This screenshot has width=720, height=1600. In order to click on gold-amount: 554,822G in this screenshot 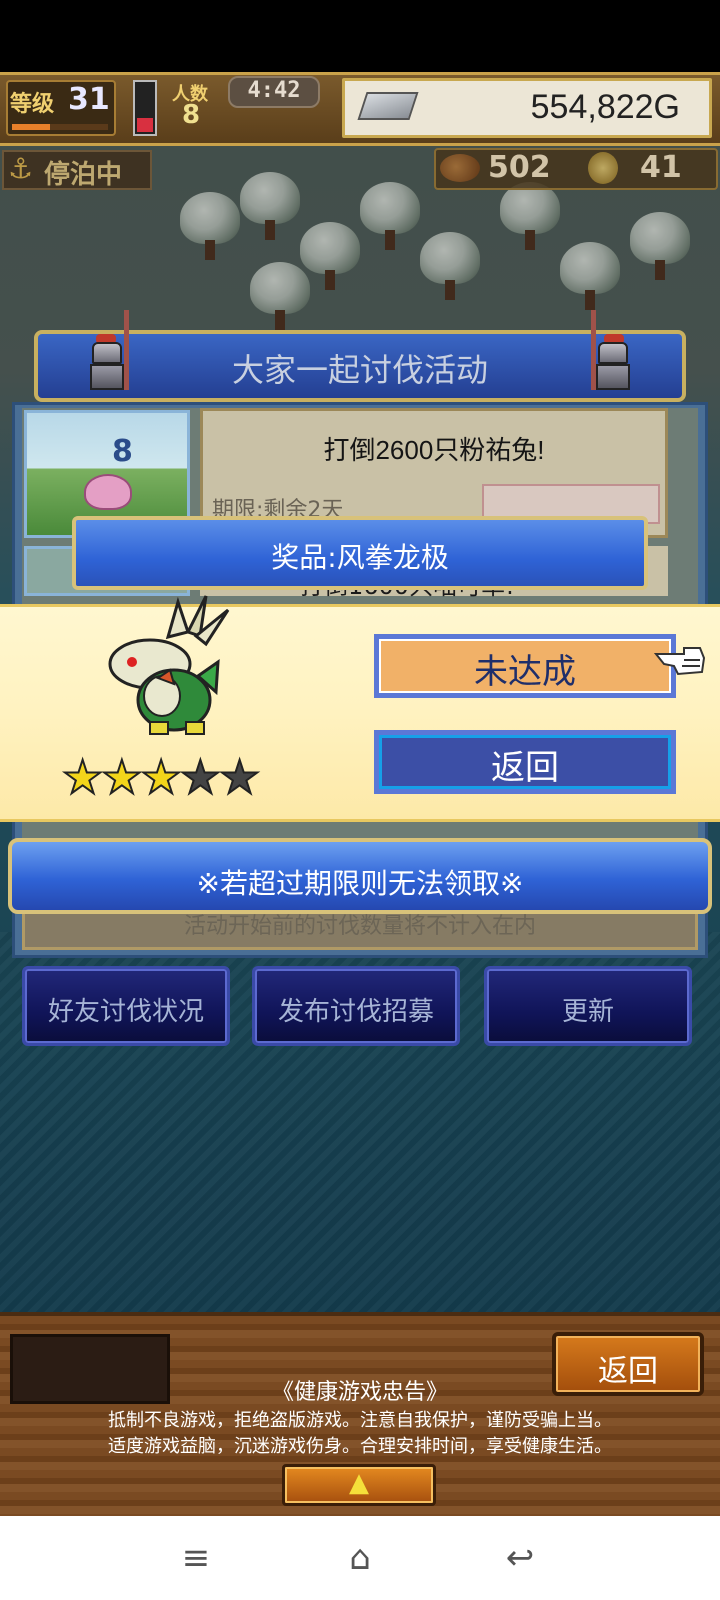, I will do `click(605, 107)`.